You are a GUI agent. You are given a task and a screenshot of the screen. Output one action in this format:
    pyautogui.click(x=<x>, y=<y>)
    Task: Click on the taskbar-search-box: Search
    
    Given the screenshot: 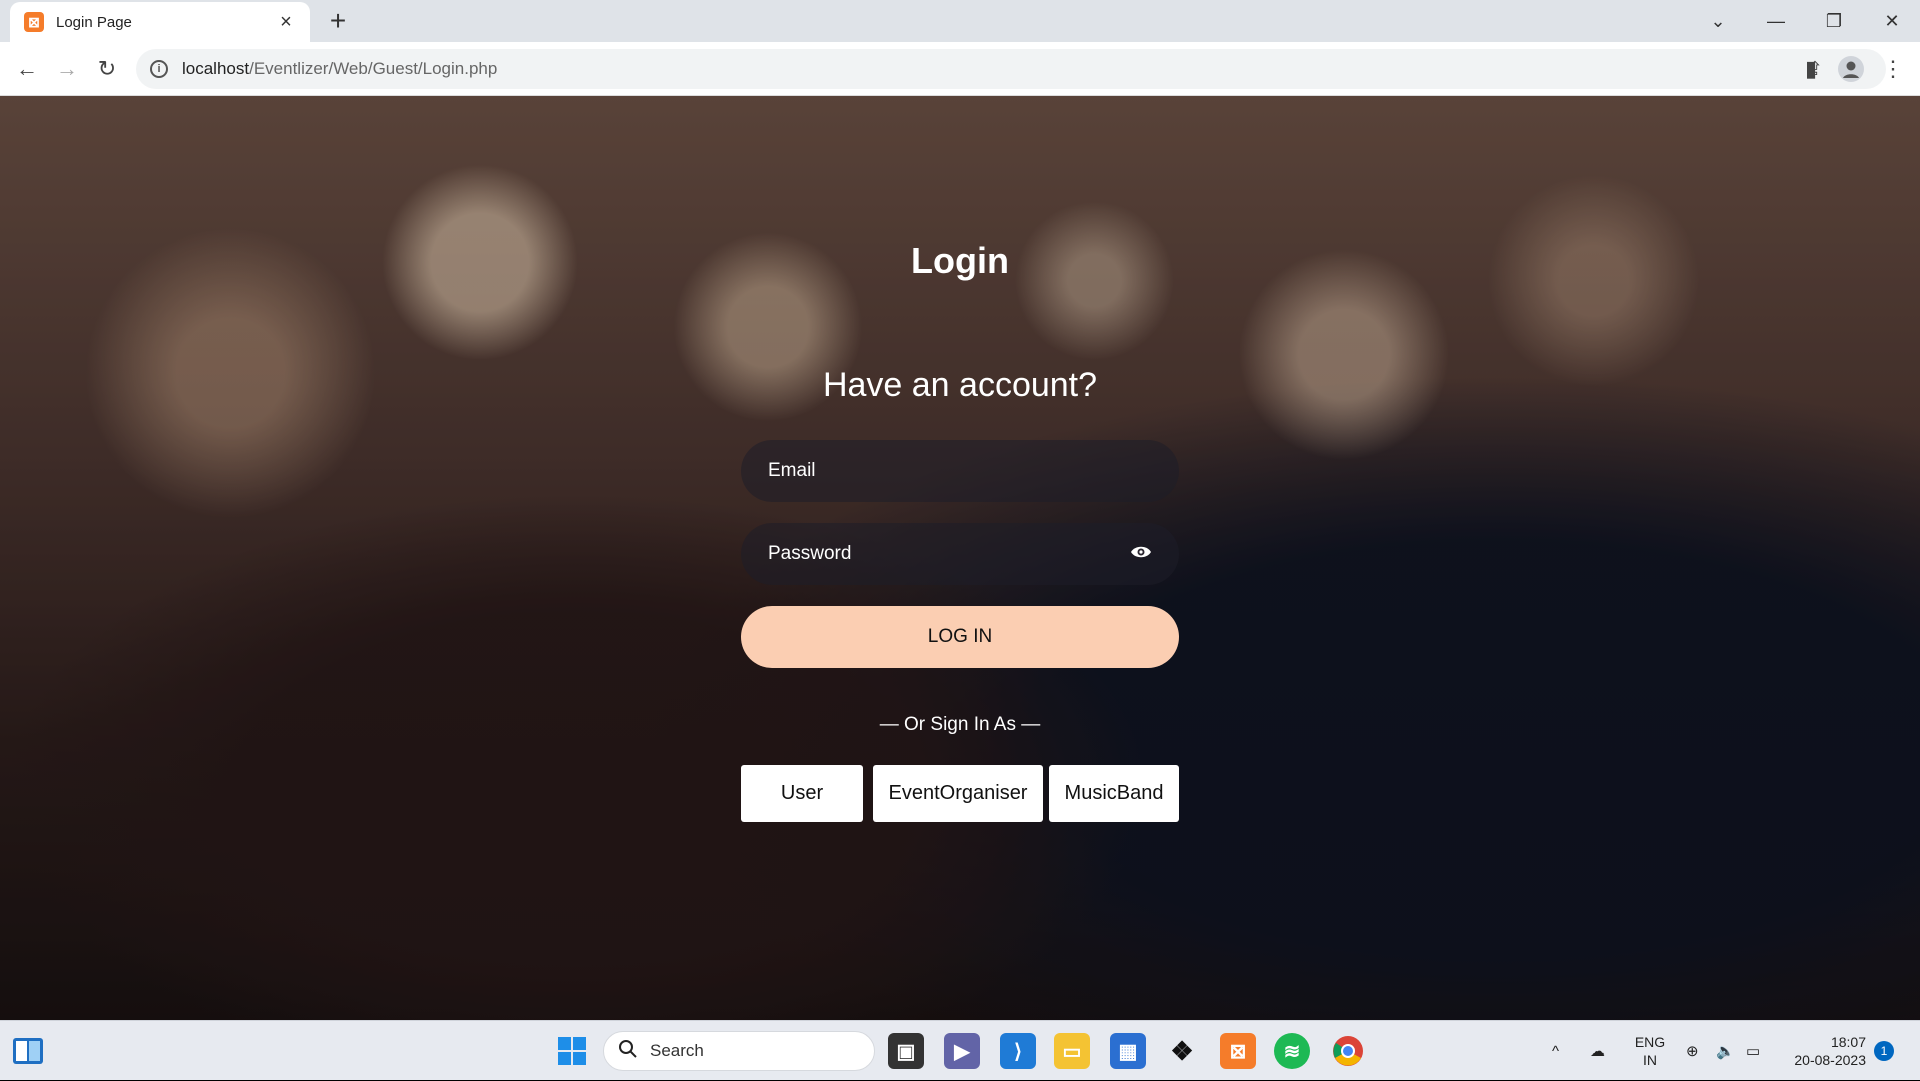 What is the action you would take?
    pyautogui.click(x=739, y=1051)
    